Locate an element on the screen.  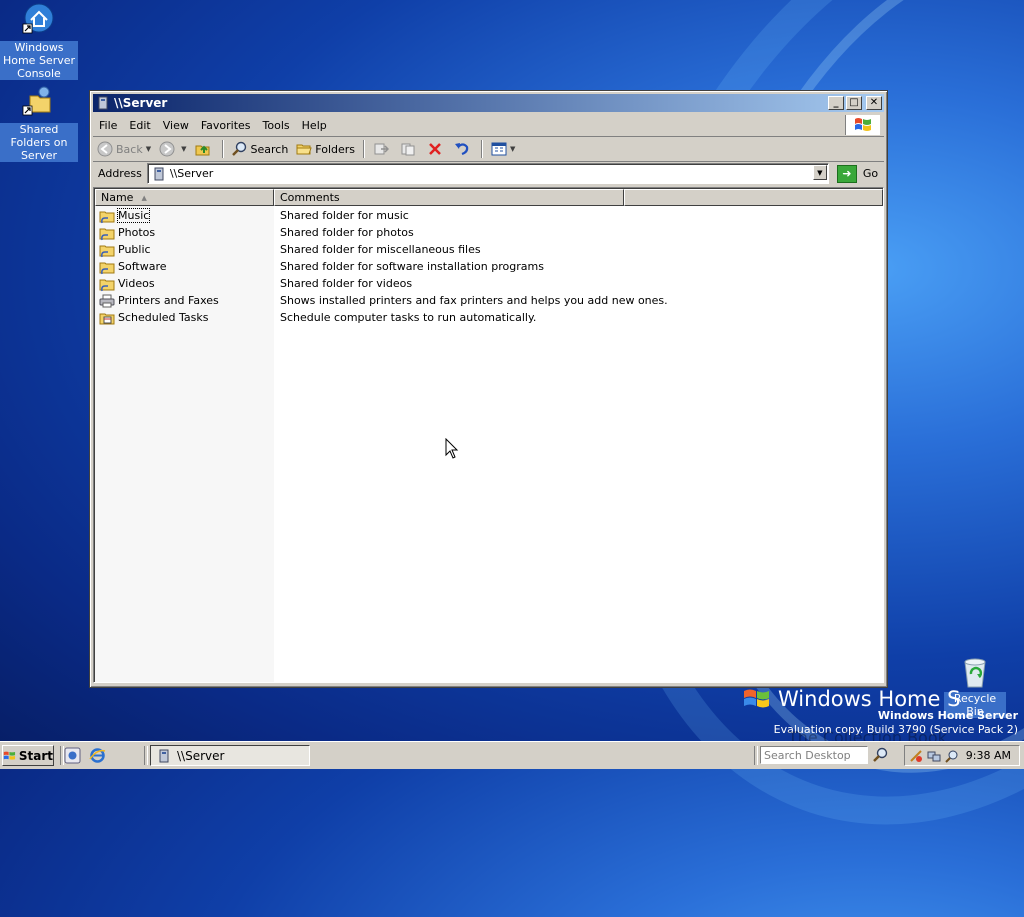
network-tray-icon is located at coordinates (934, 756).